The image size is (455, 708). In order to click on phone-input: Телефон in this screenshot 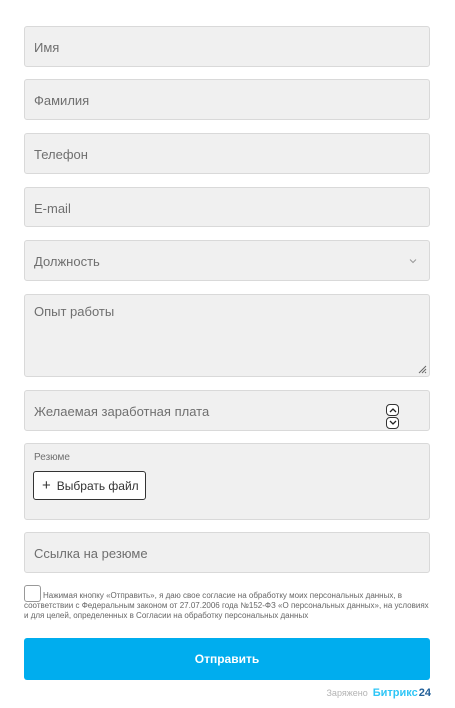, I will do `click(227, 153)`.